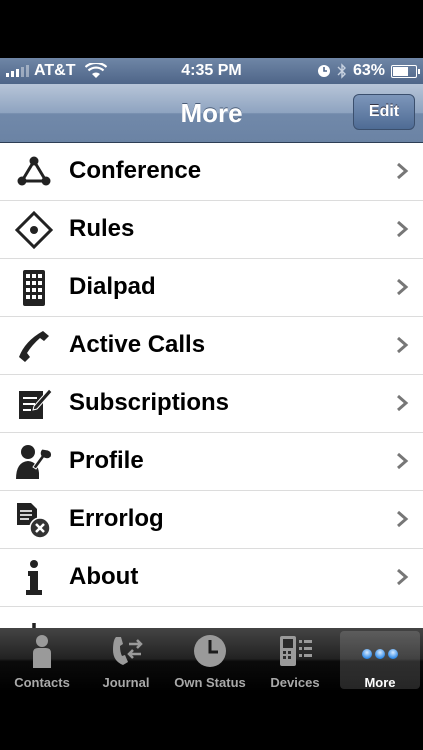  Describe the element at coordinates (137, 344) in the screenshot. I see `menu-item-label: Active Calls` at that location.